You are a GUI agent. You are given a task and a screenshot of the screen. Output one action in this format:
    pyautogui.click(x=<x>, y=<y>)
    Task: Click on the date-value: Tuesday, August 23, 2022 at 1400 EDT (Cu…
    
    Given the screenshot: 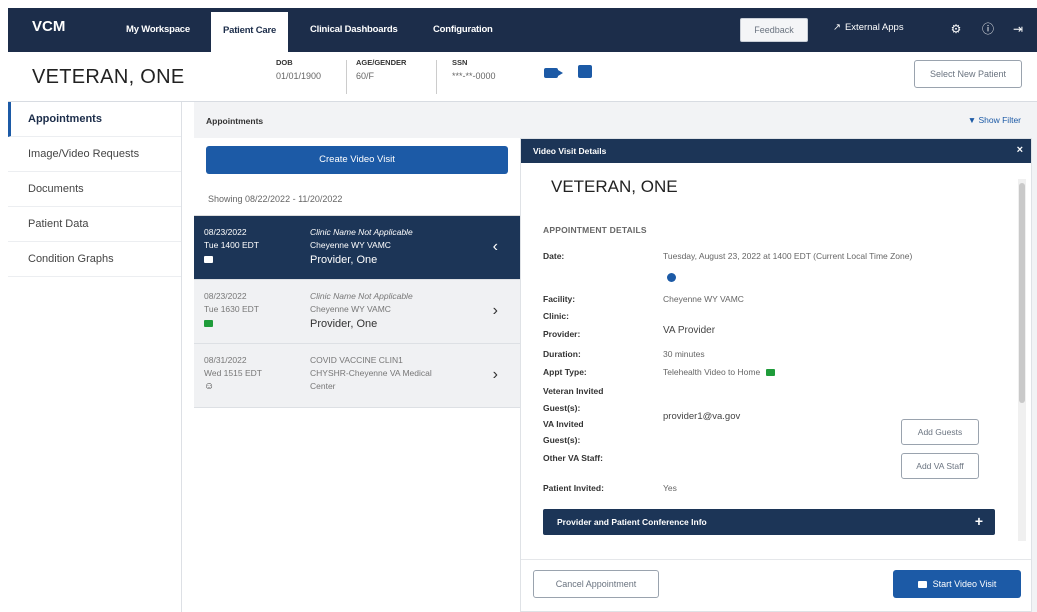 What is the action you would take?
    pyautogui.click(x=788, y=256)
    